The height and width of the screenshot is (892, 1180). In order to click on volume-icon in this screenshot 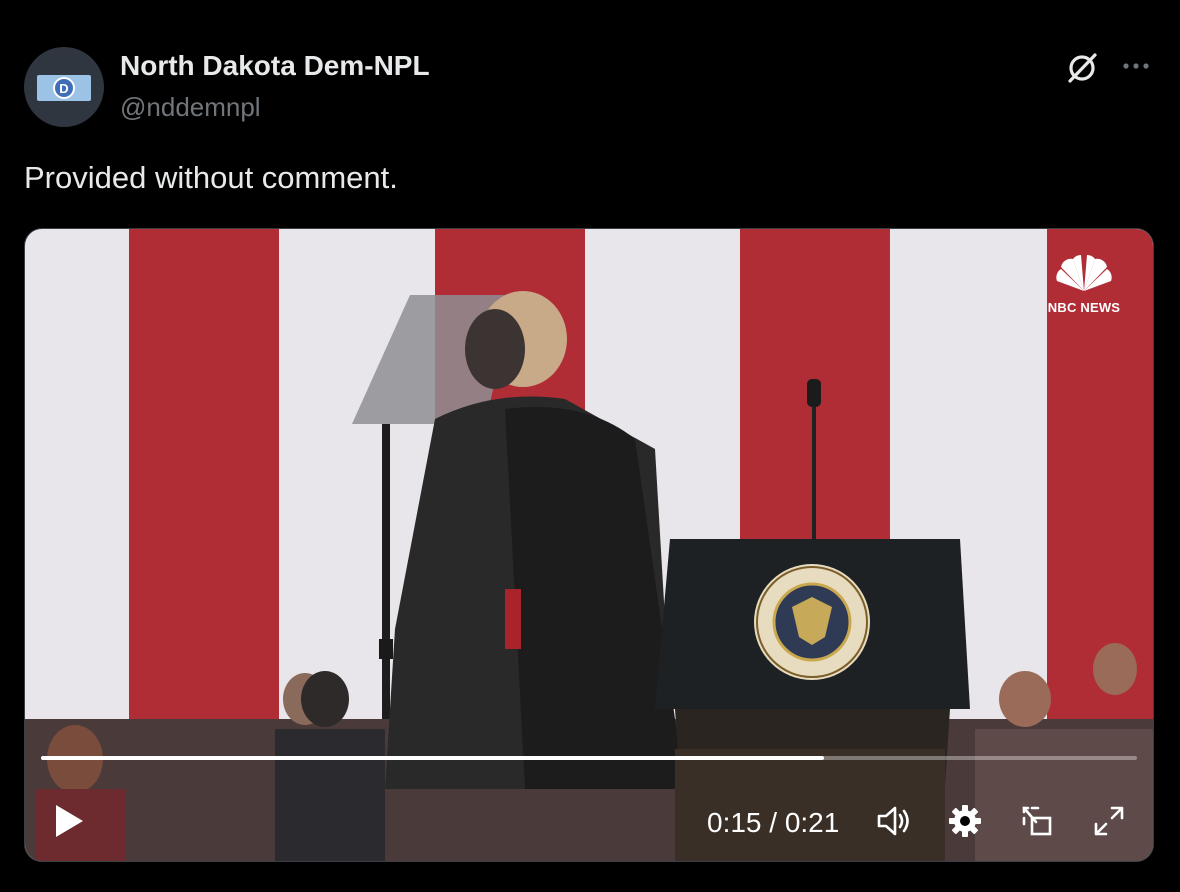, I will do `click(893, 821)`.